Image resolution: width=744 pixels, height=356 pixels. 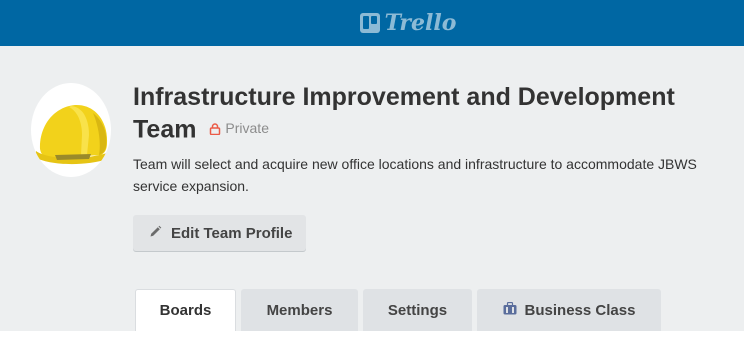 I want to click on privacy-label: Private, so click(x=247, y=128).